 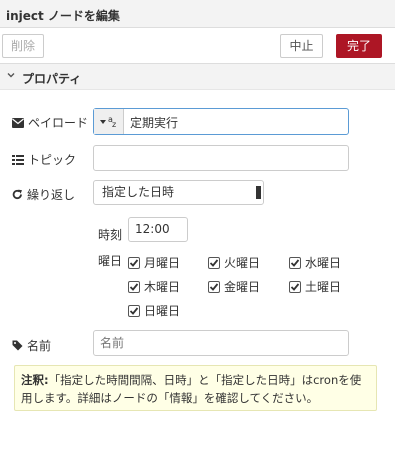 I want to click on day-label: 土曜日, so click(x=323, y=287).